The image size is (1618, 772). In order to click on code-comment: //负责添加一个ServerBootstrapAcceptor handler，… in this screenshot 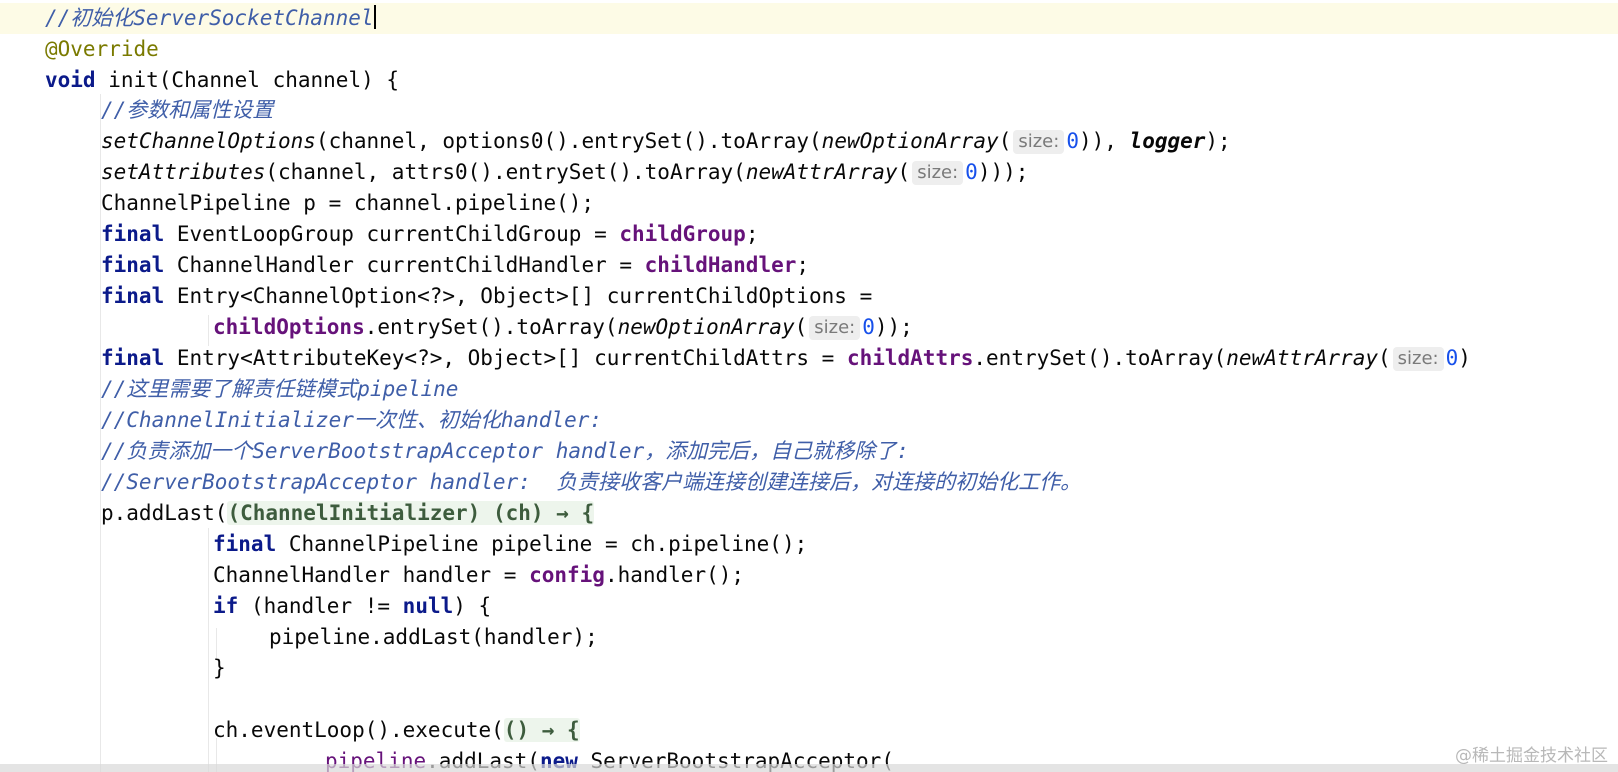, I will do `click(505, 451)`.